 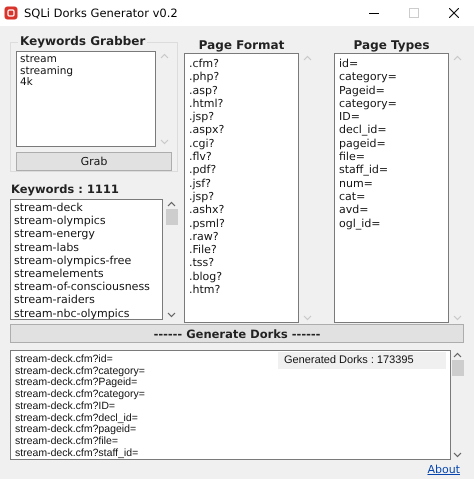 What do you see at coordinates (76, 418) in the screenshot?
I see `output-line: stream-deck.cfm?decl_id=` at bounding box center [76, 418].